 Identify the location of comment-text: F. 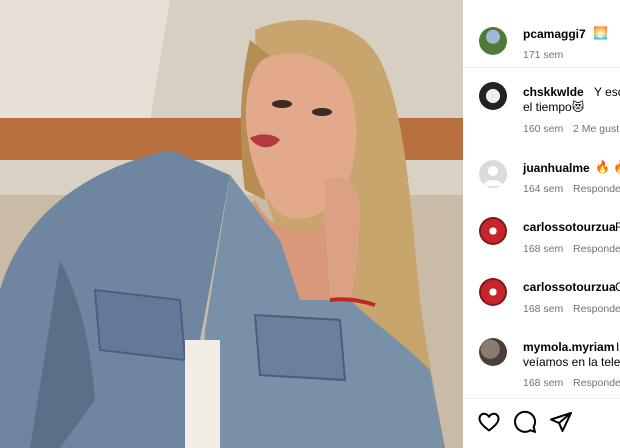
(617, 227).